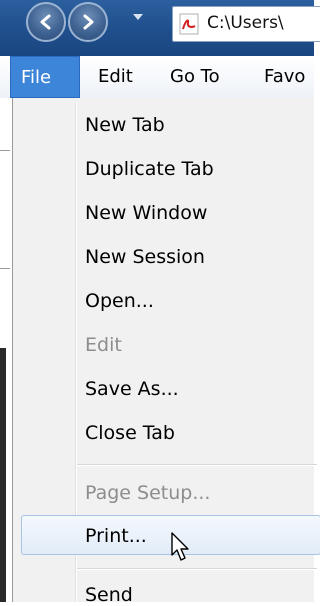 Image resolution: width=320 pixels, height=606 pixels. What do you see at coordinates (146, 213) in the screenshot?
I see `menu-item-new-window: New Window` at bounding box center [146, 213].